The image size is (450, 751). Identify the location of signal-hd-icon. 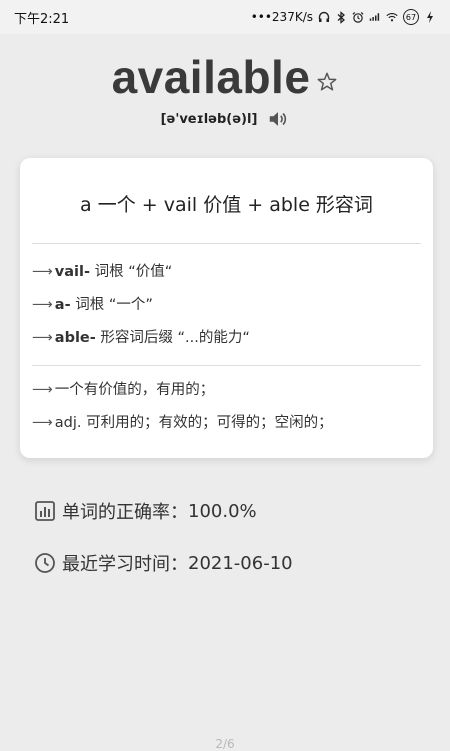
(375, 17).